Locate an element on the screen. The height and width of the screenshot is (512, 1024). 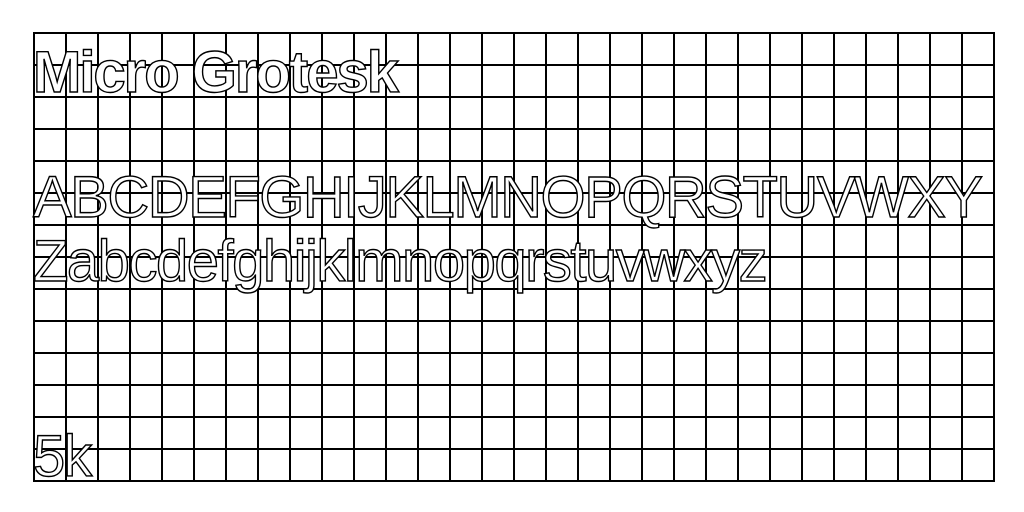
size-label: 5k is located at coordinates (62, 456).